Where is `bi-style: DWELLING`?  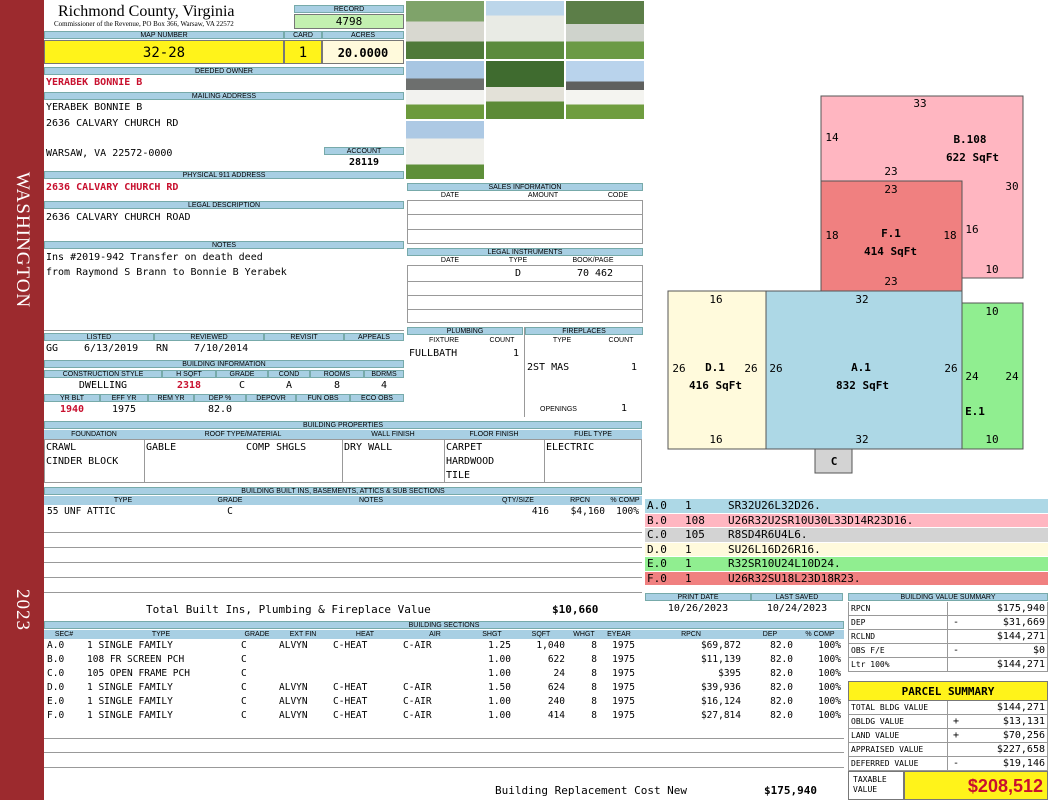 bi-style: DWELLING is located at coordinates (103, 385).